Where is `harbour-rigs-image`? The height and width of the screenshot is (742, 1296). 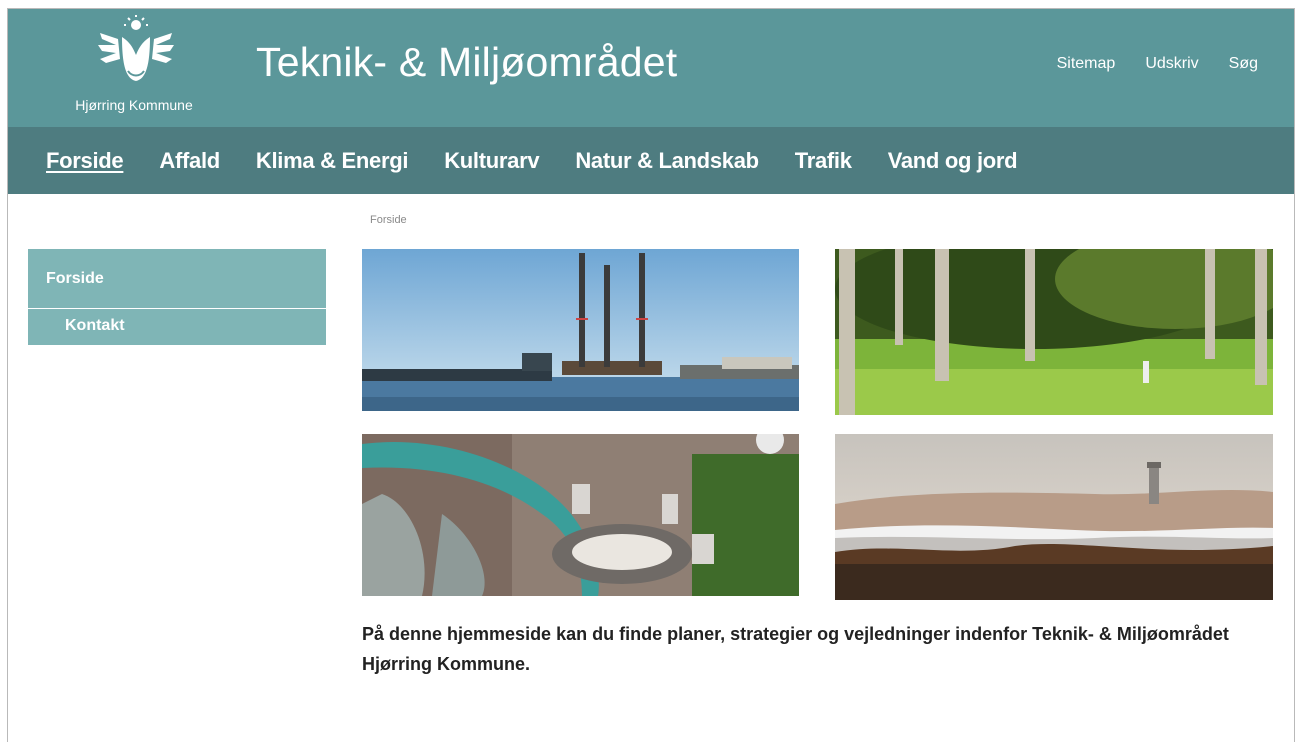 harbour-rigs-image is located at coordinates (580, 330).